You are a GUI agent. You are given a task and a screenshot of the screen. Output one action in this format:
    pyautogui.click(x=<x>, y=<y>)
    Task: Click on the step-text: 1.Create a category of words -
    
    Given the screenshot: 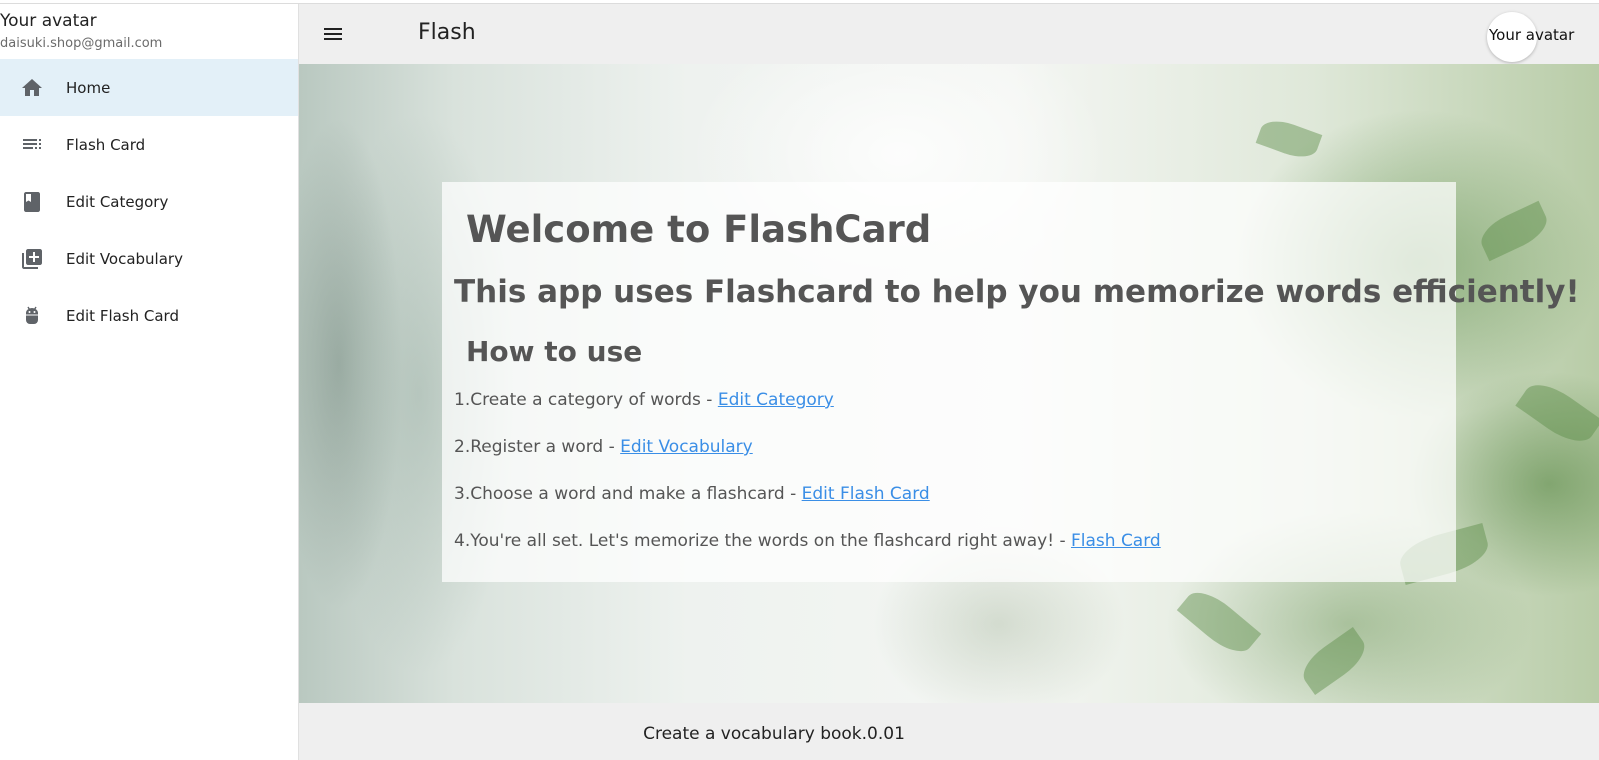 What is the action you would take?
    pyautogui.click(x=586, y=400)
    